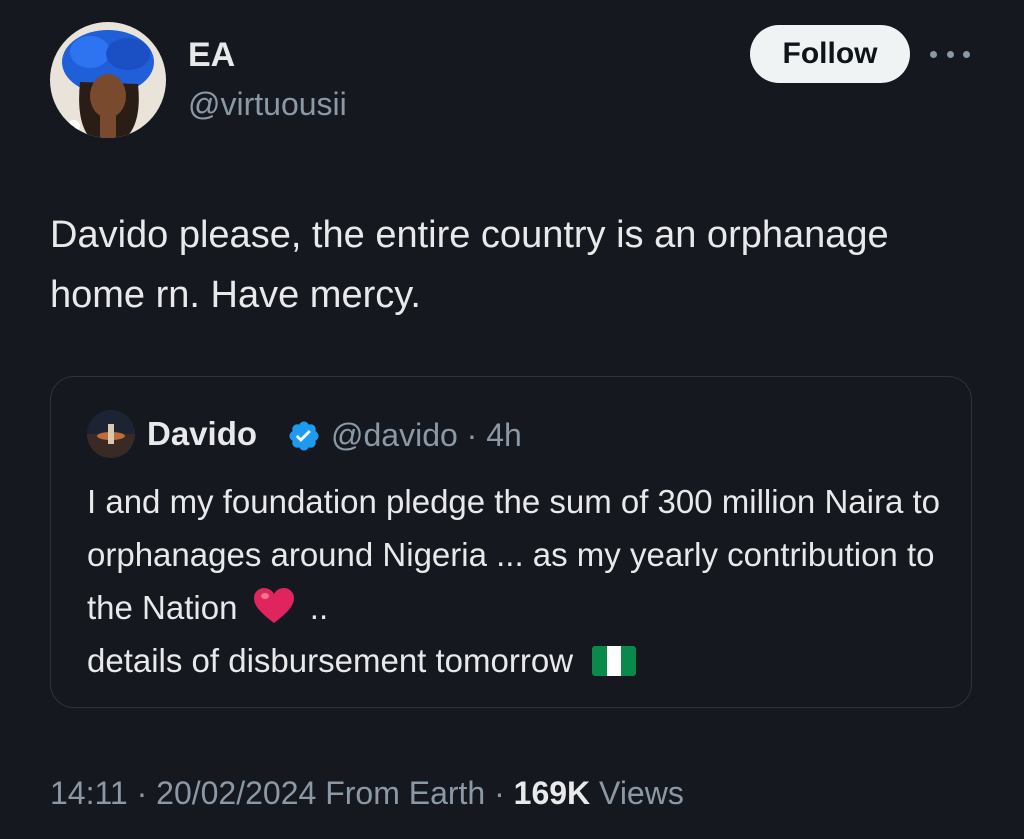 This screenshot has height=839, width=1024. I want to click on tweet-timestamp: 14:11 · 20/02/2024 From Earth ·, so click(277, 793).